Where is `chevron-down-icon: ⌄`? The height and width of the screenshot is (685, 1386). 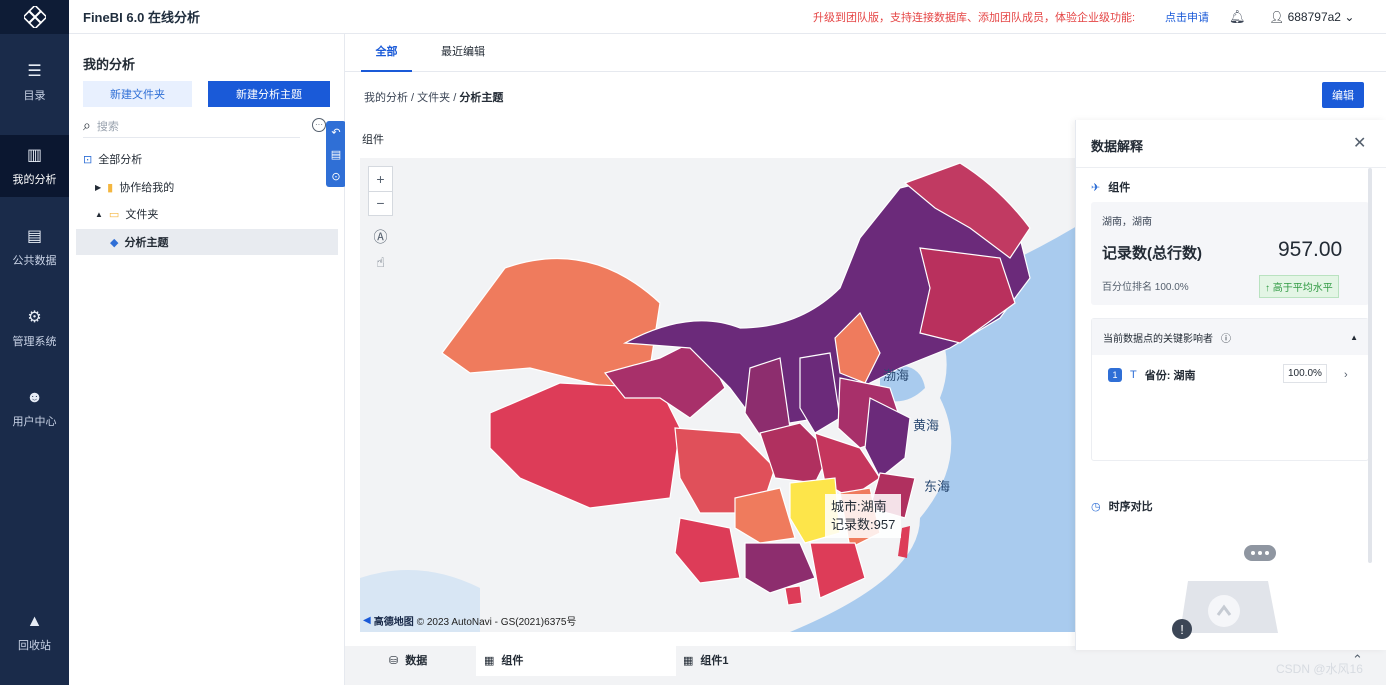
chevron-down-icon: ⌄ is located at coordinates (1349, 16).